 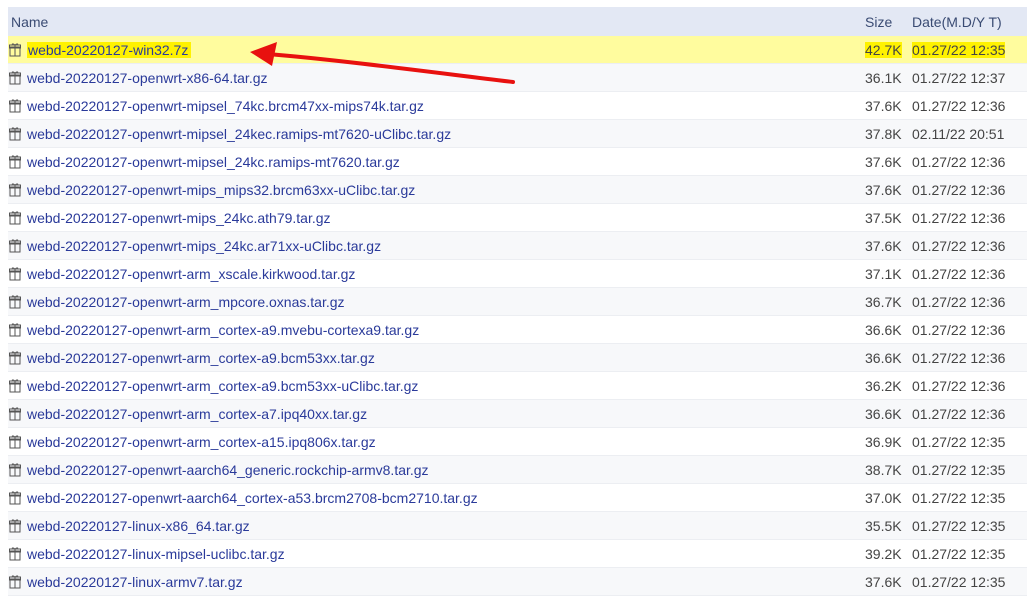 I want to click on column-header-date: Date(M.D/Y T), so click(x=969, y=22).